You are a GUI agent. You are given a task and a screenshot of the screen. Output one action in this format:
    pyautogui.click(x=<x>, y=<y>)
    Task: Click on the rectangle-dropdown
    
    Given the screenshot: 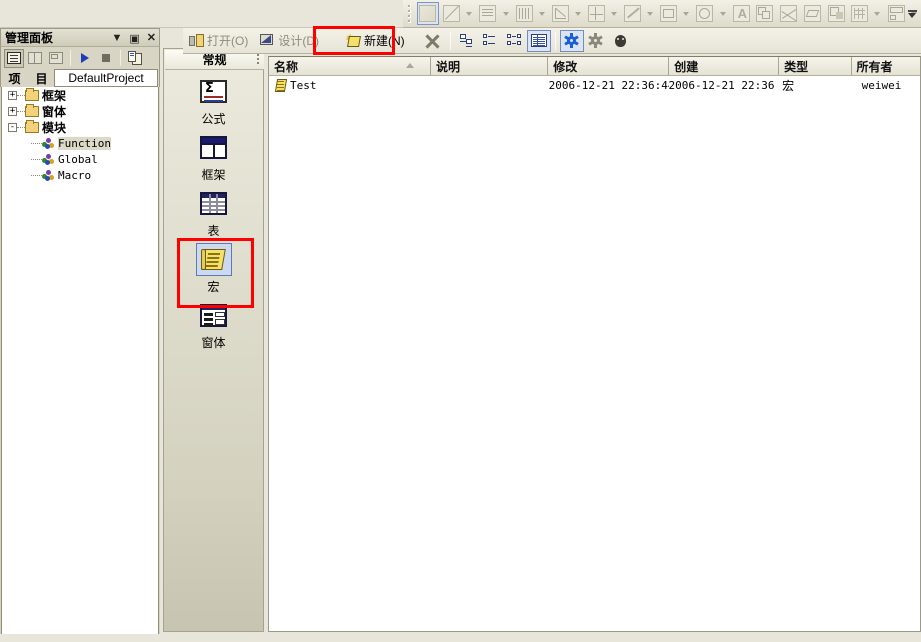 What is the action you would take?
    pyautogui.click(x=686, y=13)
    